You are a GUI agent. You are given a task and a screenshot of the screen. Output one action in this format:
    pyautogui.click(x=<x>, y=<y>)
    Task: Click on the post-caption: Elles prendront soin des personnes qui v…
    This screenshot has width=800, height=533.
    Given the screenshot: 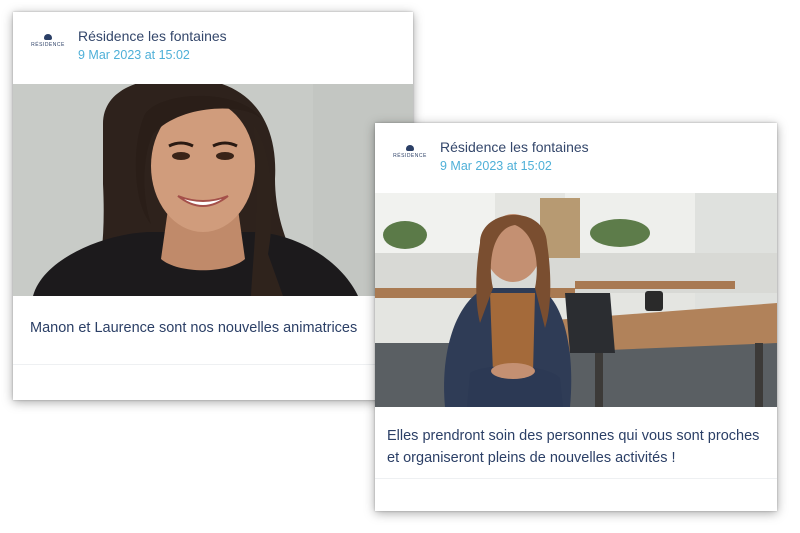 What is the action you would take?
    pyautogui.click(x=573, y=447)
    